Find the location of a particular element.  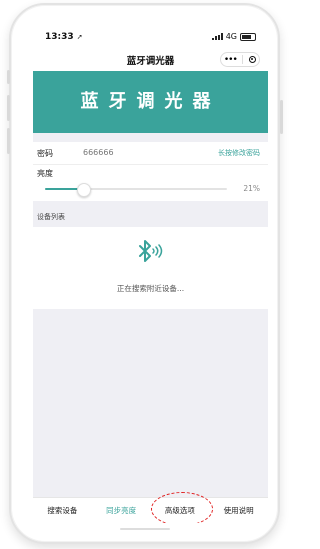

tab-advanced-options: 高级选项 is located at coordinates (181, 507).